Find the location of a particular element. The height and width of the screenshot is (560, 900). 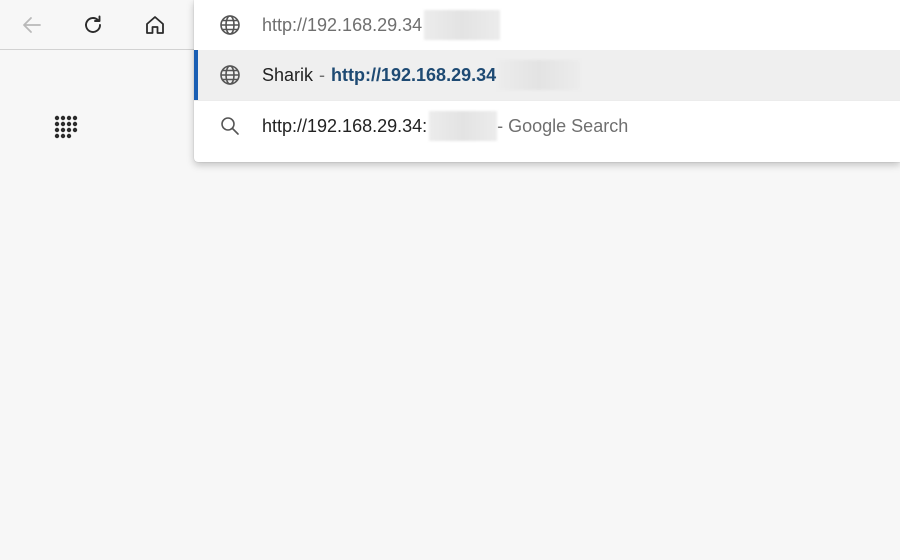

address-text: http://192.168.29.34 is located at coordinates (342, 25).